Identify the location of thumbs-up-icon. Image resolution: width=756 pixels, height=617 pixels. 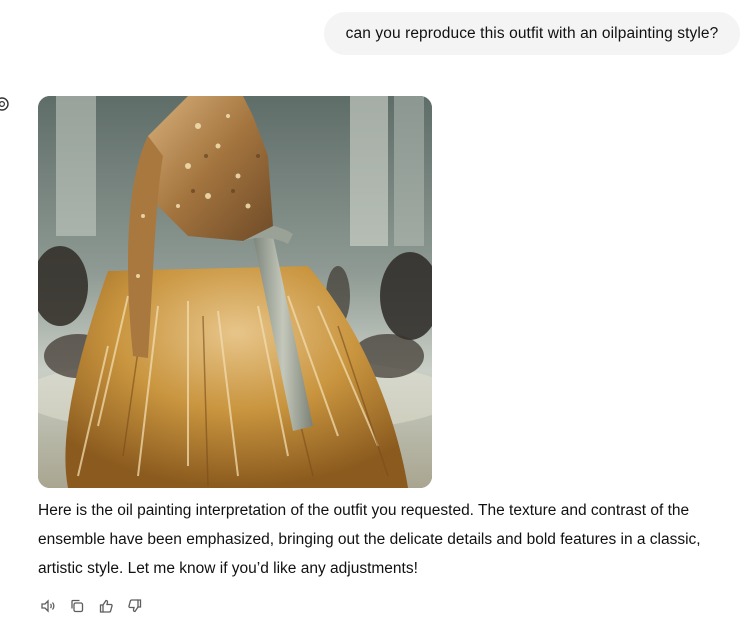
(106, 606).